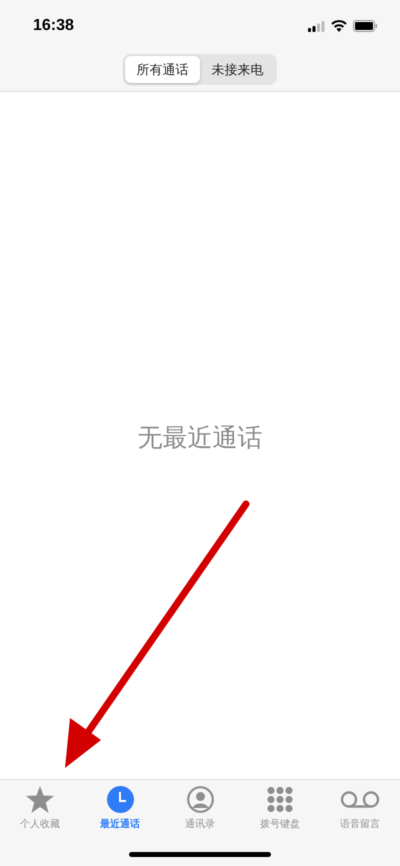  I want to click on tab-bar-item: 语音留言, so click(360, 808).